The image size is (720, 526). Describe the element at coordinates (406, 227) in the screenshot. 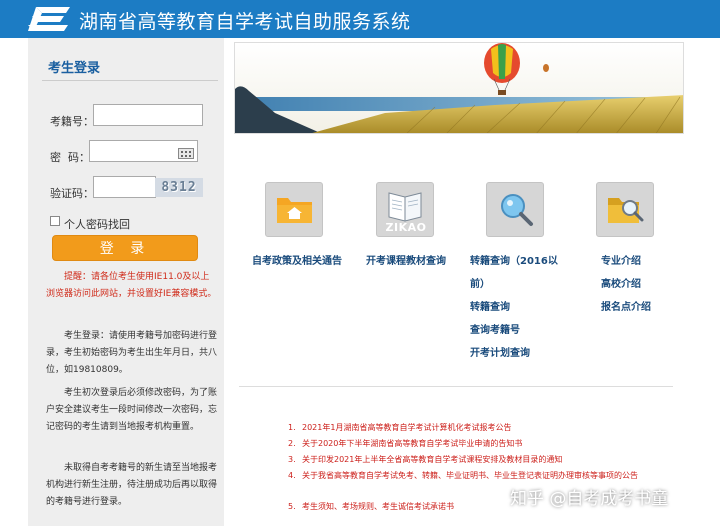

I see `zikao-label: ZIKAO` at that location.